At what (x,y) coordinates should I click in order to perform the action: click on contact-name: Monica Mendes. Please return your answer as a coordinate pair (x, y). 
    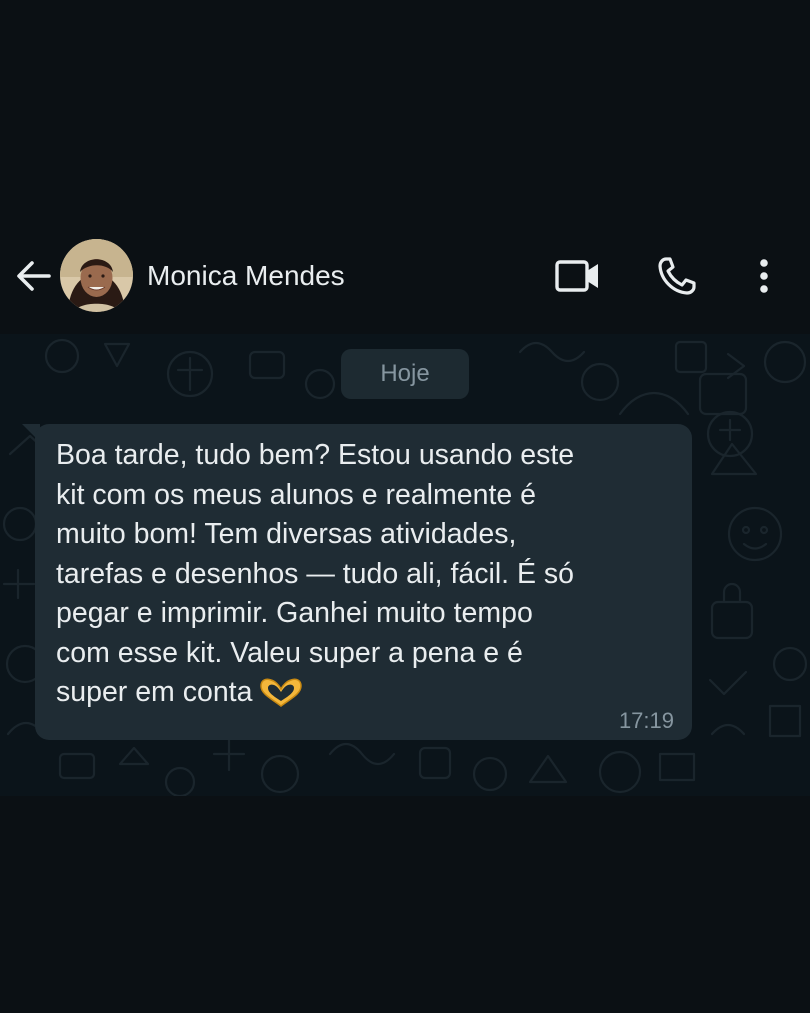
    Looking at the image, I should click on (246, 276).